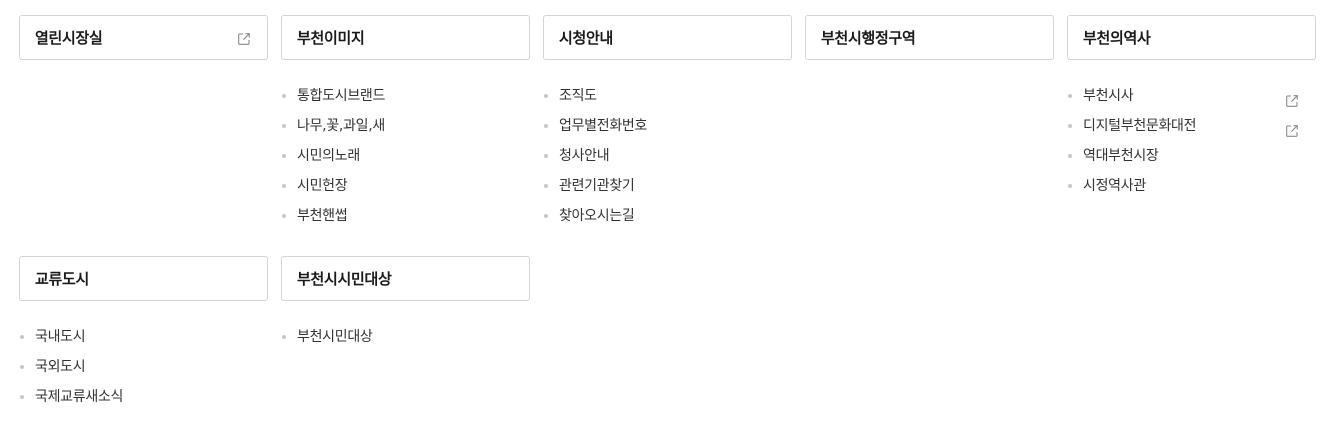 This screenshot has height=430, width=1325. What do you see at coordinates (597, 216) in the screenshot?
I see `submenu-link-label: 찾아오시는길` at bounding box center [597, 216].